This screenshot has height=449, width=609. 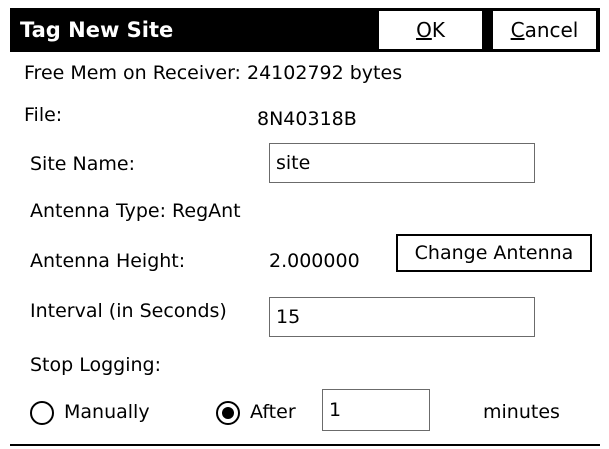 I want to click on file-label: File:, so click(x=43, y=115).